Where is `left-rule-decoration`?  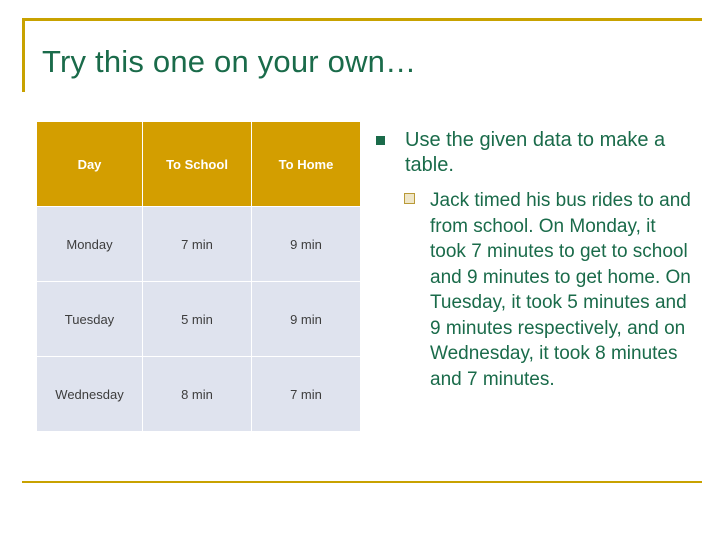
left-rule-decoration is located at coordinates (23, 55).